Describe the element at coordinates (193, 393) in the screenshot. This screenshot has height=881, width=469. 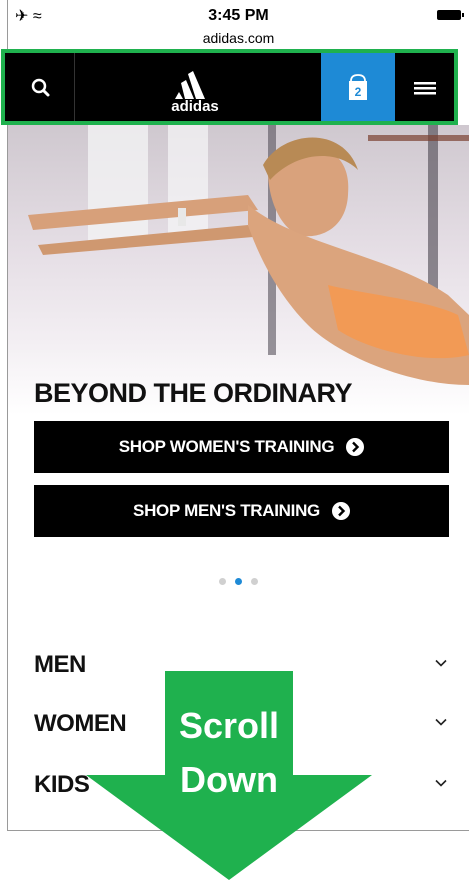
I see `hero-title: BEYOND THE ORDINARY` at that location.